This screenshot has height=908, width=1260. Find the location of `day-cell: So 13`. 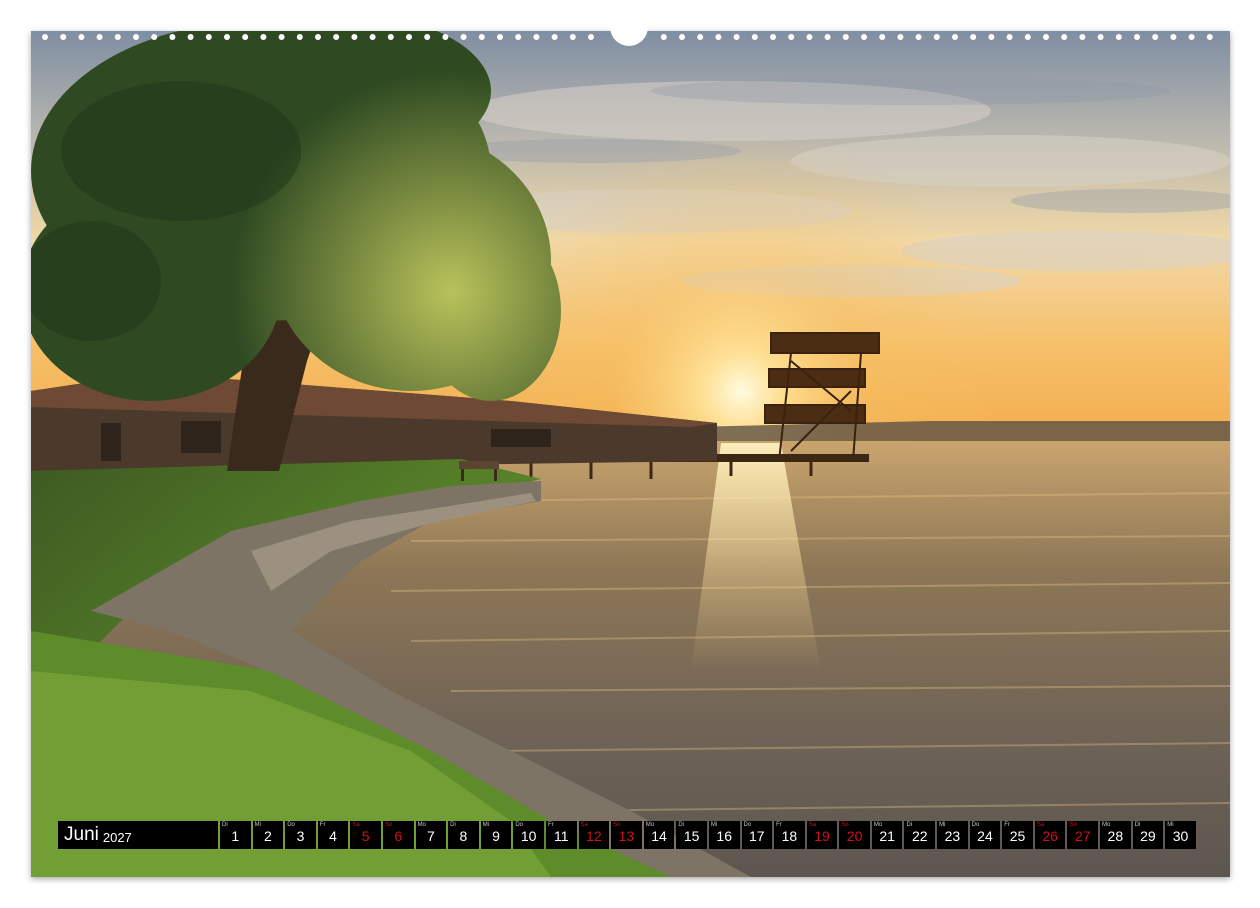

day-cell: So 13 is located at coordinates (626, 835).